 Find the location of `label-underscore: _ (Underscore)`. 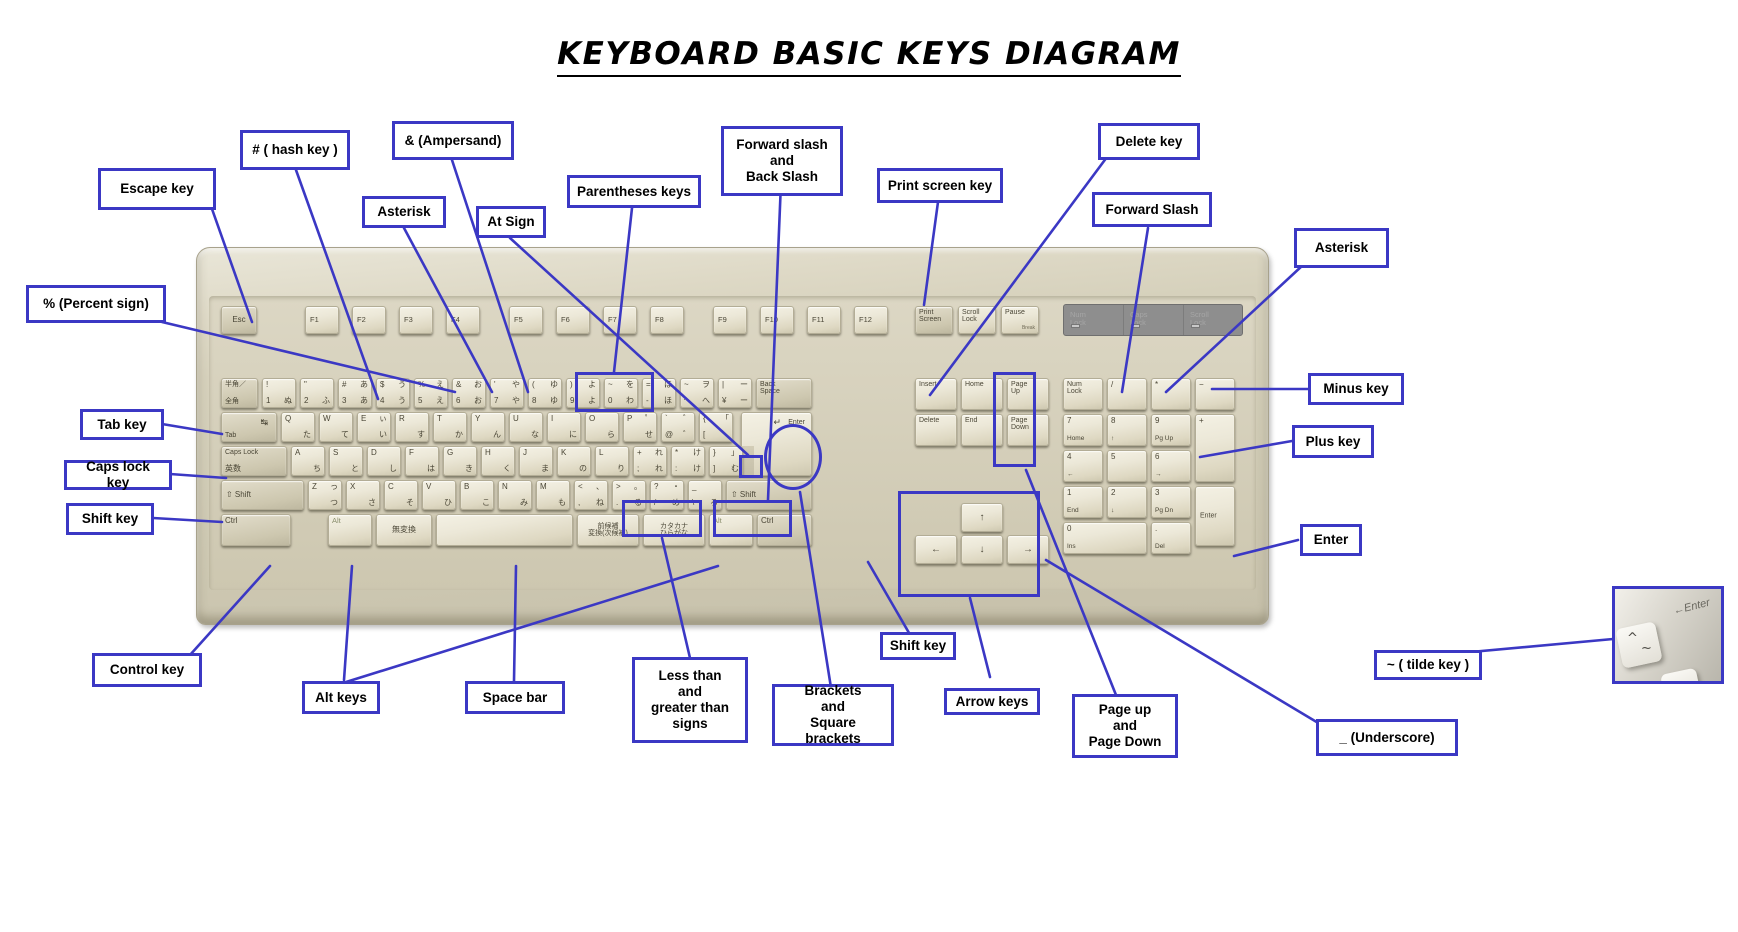

label-underscore: _ (Underscore) is located at coordinates (1387, 737).